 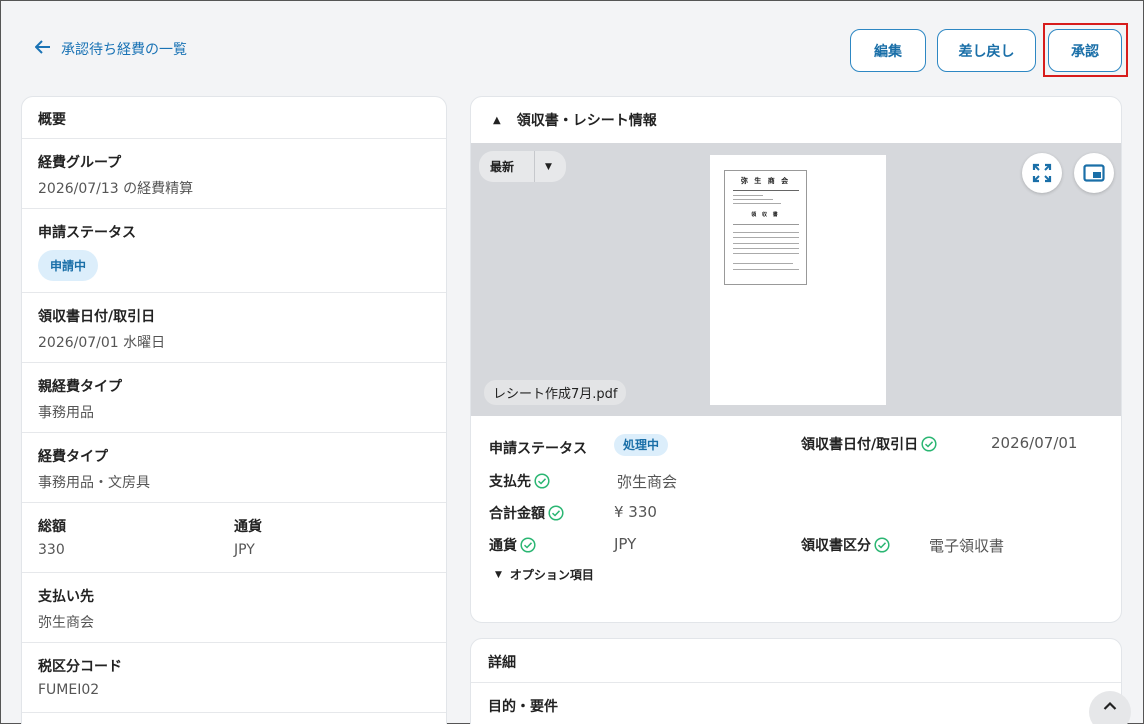 I want to click on expense-type-row: 経費タイプ 事務用品・文房具, so click(x=234, y=468).